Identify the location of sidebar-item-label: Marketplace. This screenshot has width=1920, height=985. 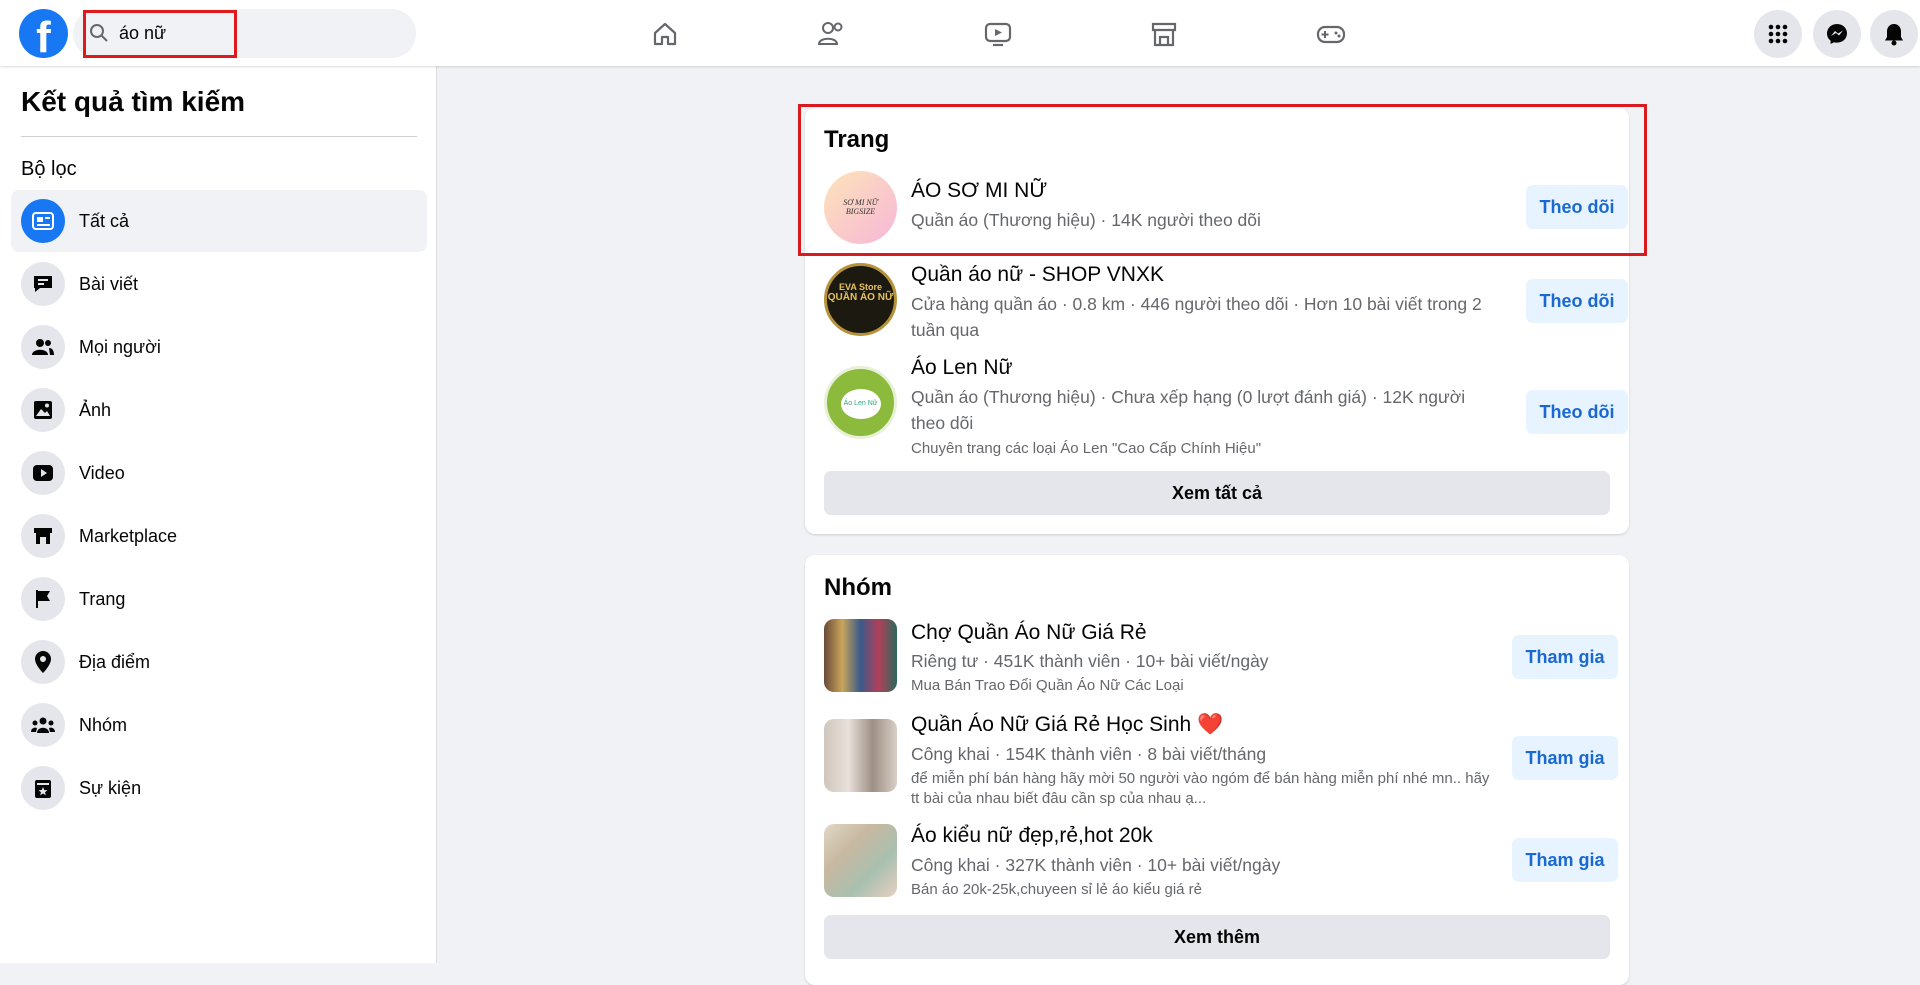
(128, 535).